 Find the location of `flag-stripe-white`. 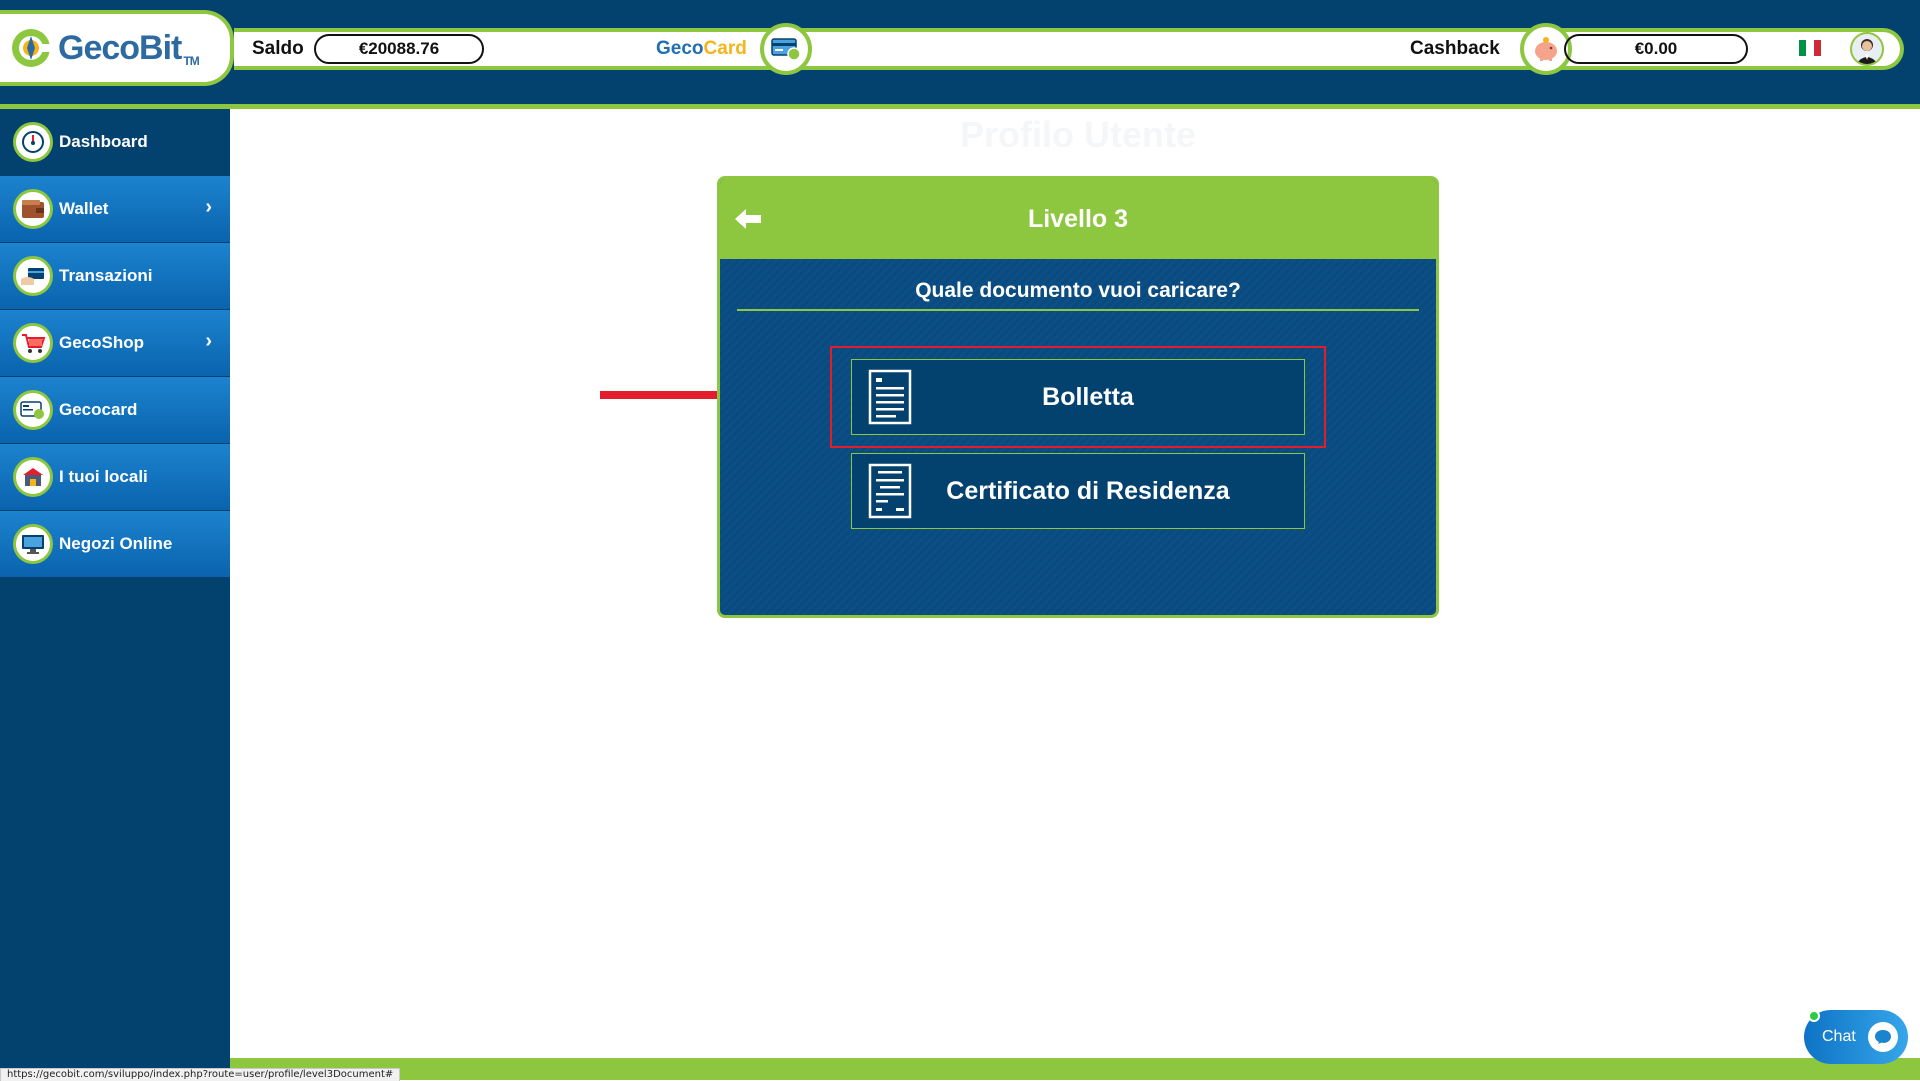

flag-stripe-white is located at coordinates (1810, 48).